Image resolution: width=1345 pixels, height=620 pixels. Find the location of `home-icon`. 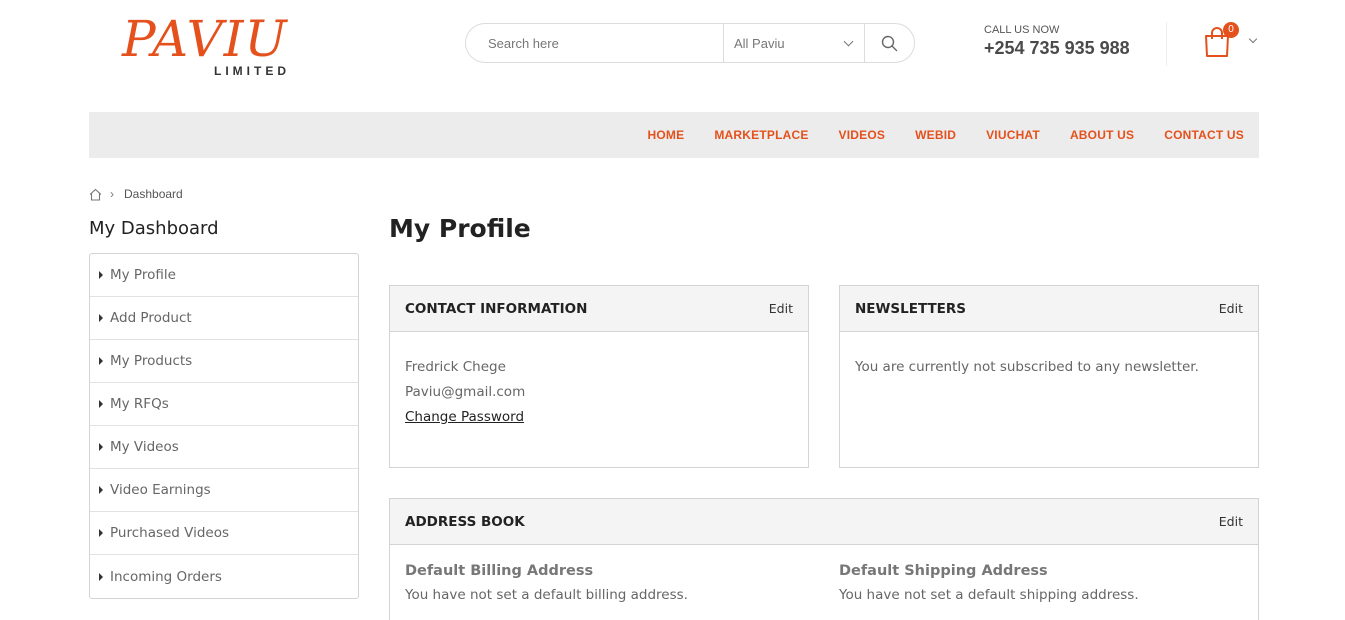

home-icon is located at coordinates (95, 194).